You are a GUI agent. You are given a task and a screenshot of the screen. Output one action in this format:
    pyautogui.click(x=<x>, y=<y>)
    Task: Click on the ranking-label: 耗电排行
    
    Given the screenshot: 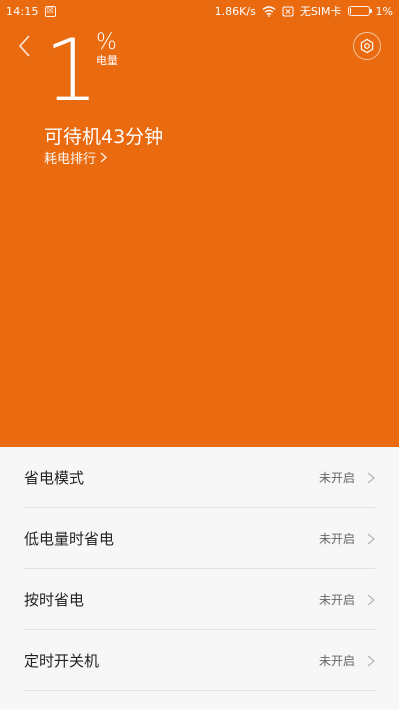 What is the action you would take?
    pyautogui.click(x=70, y=159)
    